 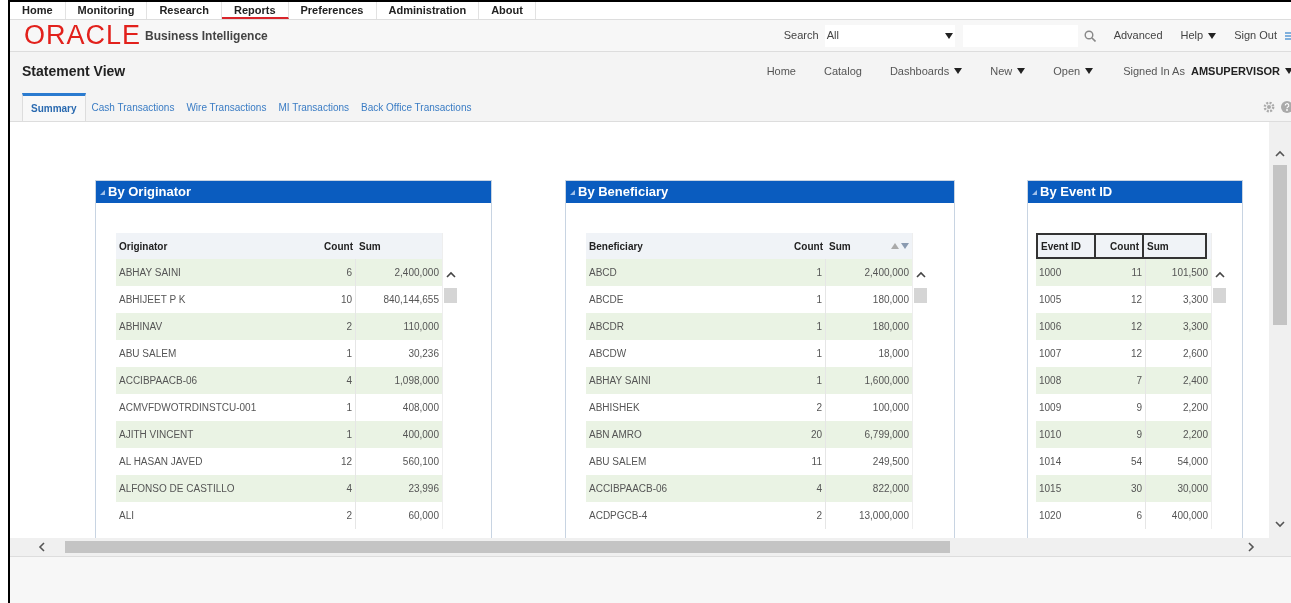 What do you see at coordinates (615, 435) in the screenshot?
I see `table-cell-text: ABN AMRO` at bounding box center [615, 435].